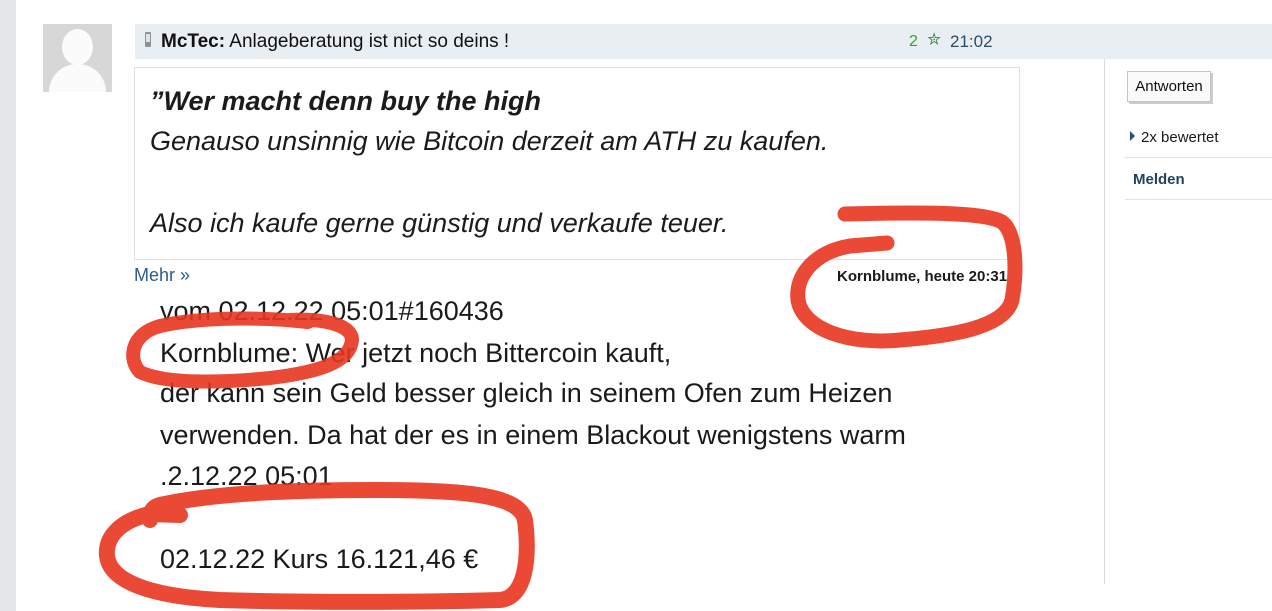 This screenshot has width=1272, height=611. What do you see at coordinates (934, 40) in the screenshot?
I see `star-icon: ✮` at bounding box center [934, 40].